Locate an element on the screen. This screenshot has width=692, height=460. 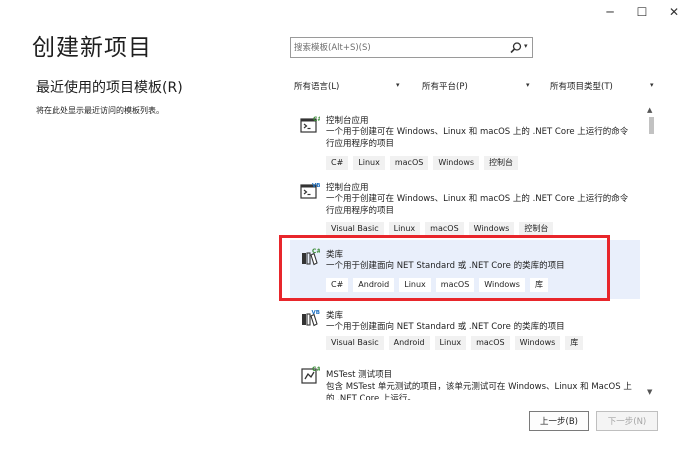
search-options-dropdown: ▾ is located at coordinates (526, 46).